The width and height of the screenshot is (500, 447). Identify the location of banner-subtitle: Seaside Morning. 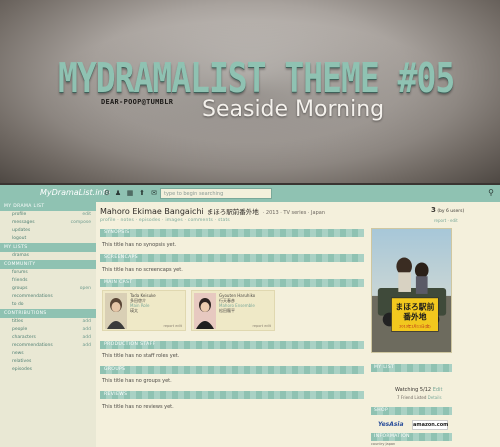
(293, 109).